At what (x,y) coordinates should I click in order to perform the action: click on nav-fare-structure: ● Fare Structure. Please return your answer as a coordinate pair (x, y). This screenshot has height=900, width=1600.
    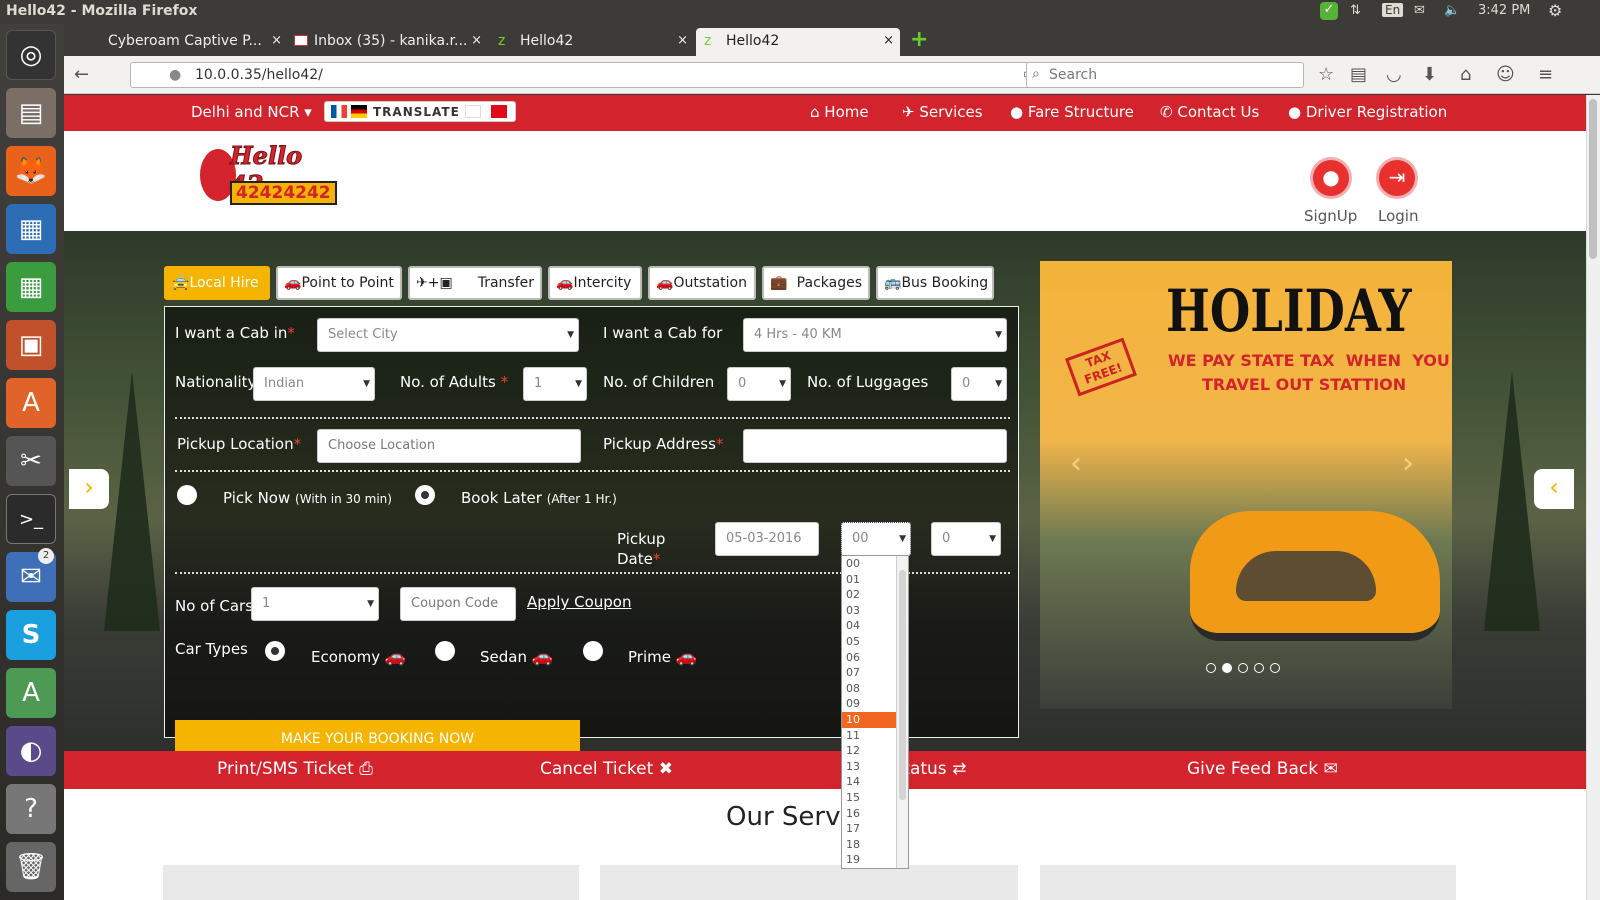
    Looking at the image, I should click on (1072, 112).